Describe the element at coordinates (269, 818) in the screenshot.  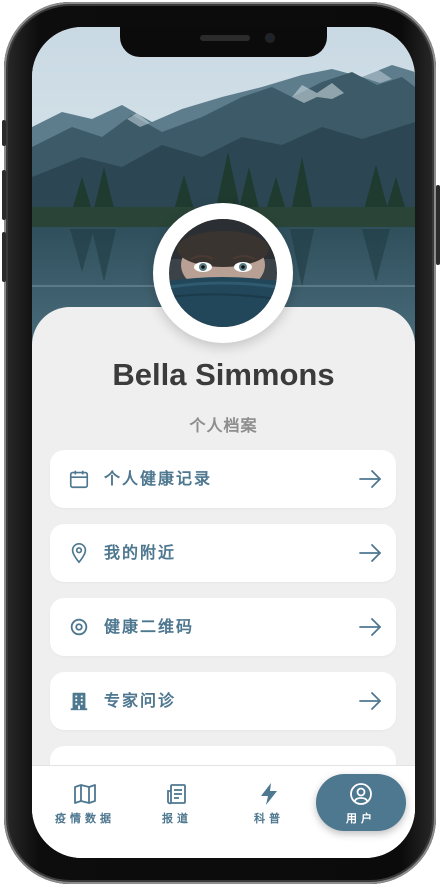
I see `tab-label: 科普` at that location.